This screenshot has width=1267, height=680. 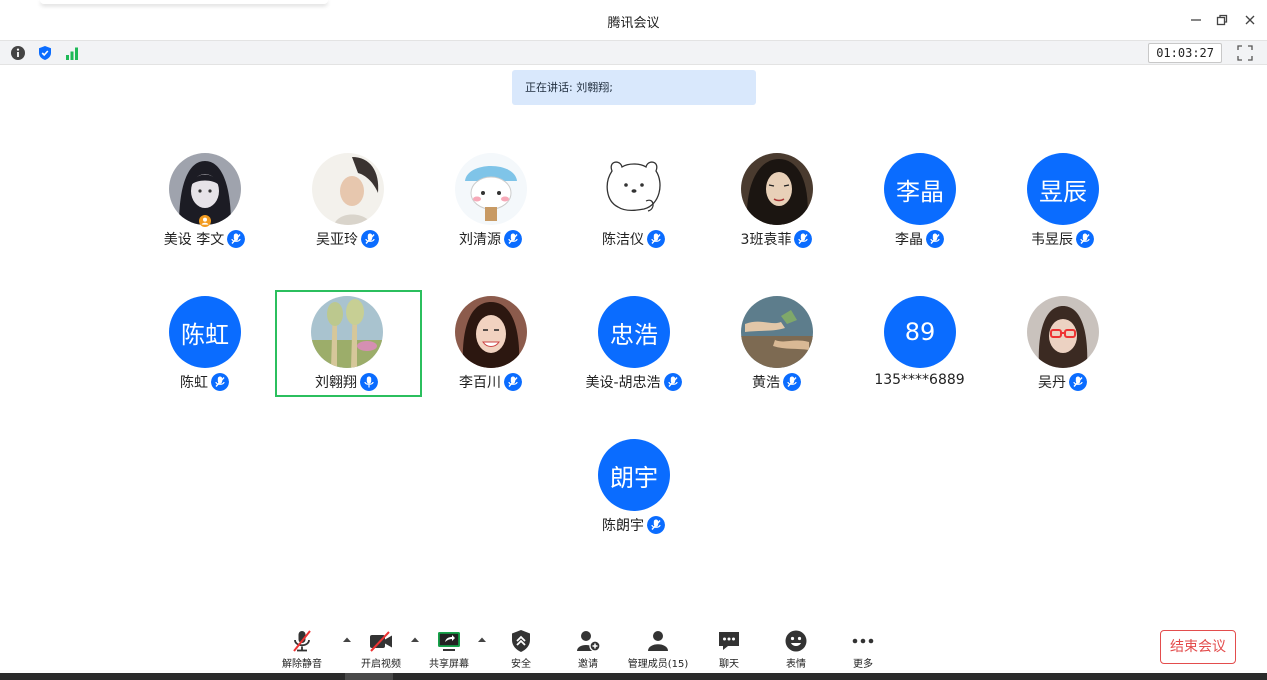 I want to click on avatar-text: 89, so click(x=920, y=332).